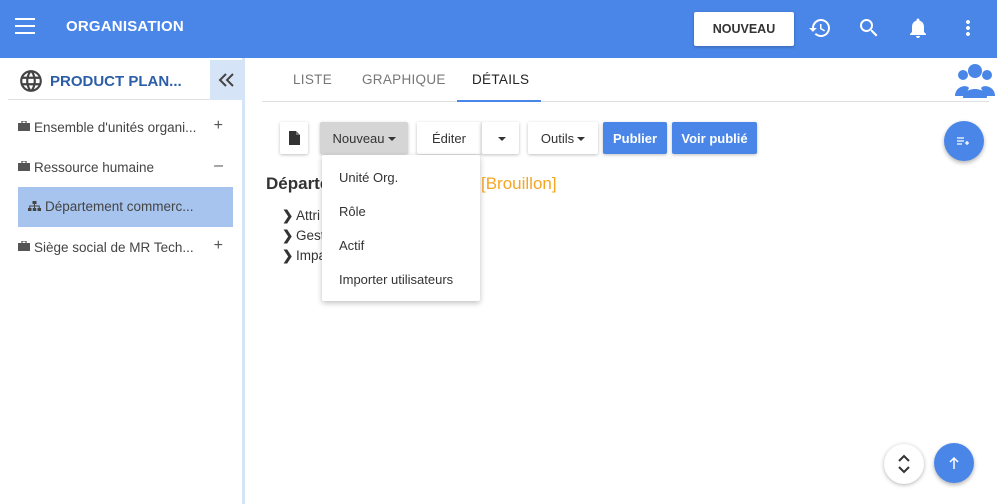  Describe the element at coordinates (368, 177) in the screenshot. I see `menu-item-unite-org: Unité Org.` at that location.